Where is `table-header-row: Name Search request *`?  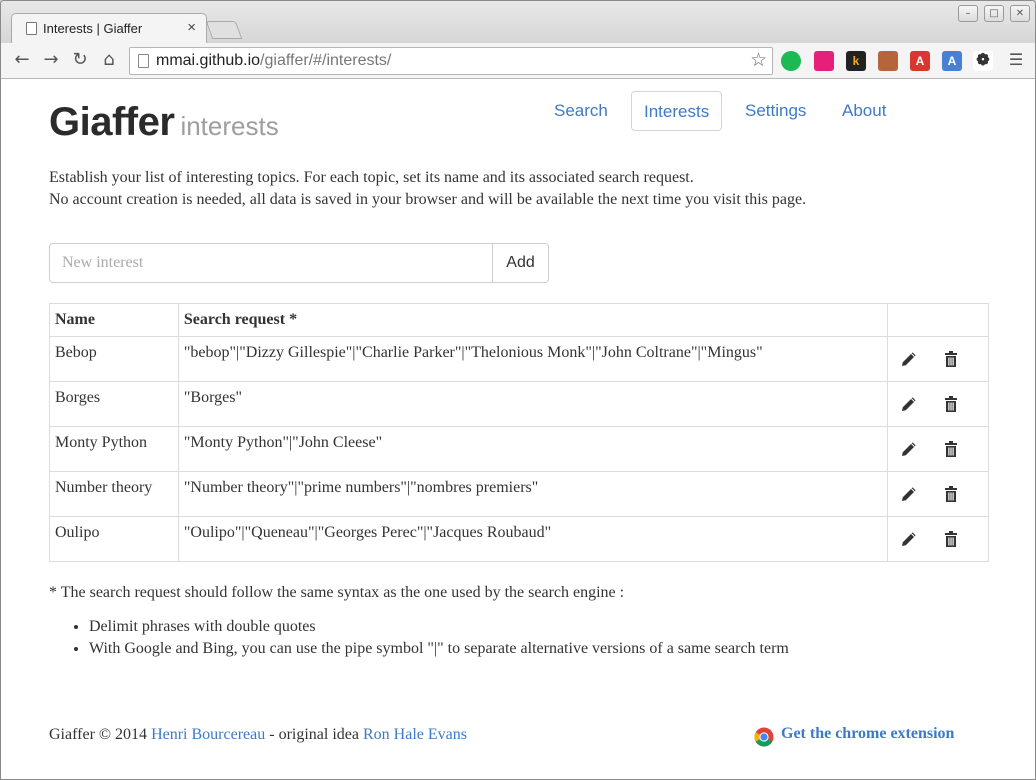 table-header-row: Name Search request * is located at coordinates (519, 320).